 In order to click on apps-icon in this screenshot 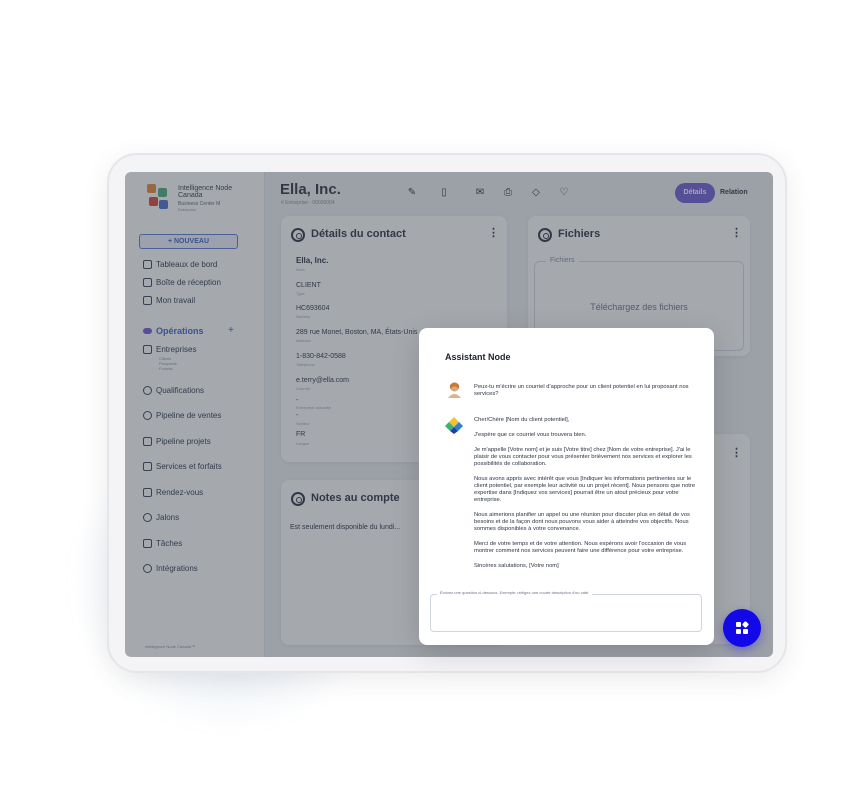, I will do `click(738, 624)`.